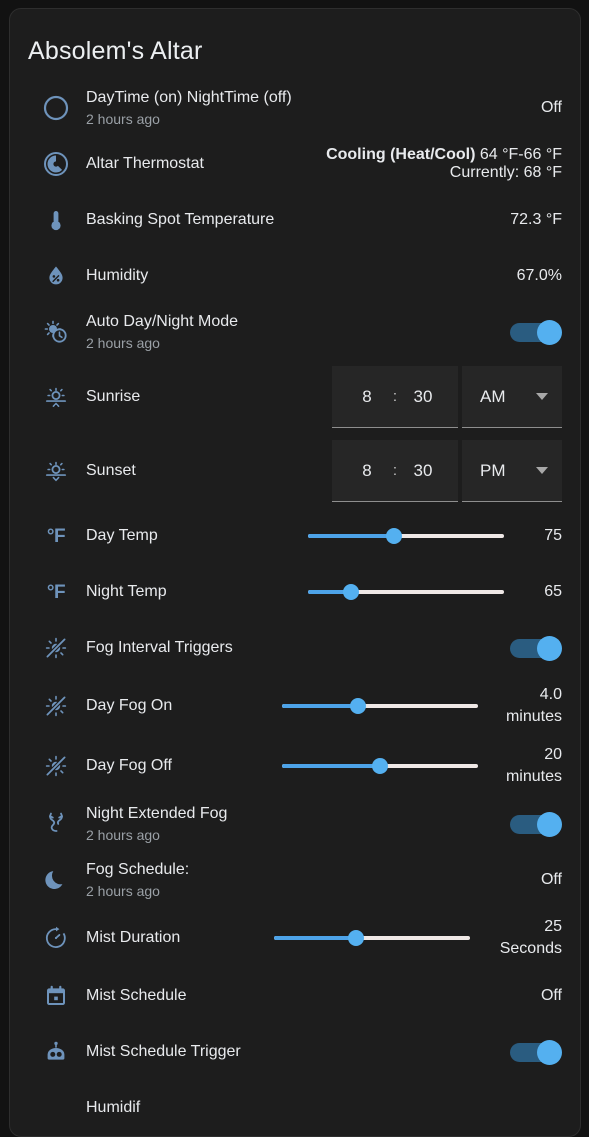  Describe the element at coordinates (56, 164) in the screenshot. I see `thermostat-dial-icon` at that location.